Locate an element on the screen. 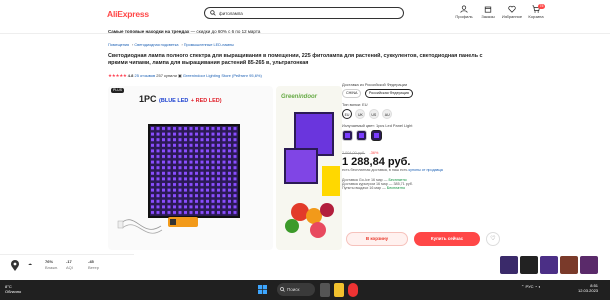 The height and width of the screenshot is (300, 610). taskbar-weather: 8°C Облачно is located at coordinates (13, 289).